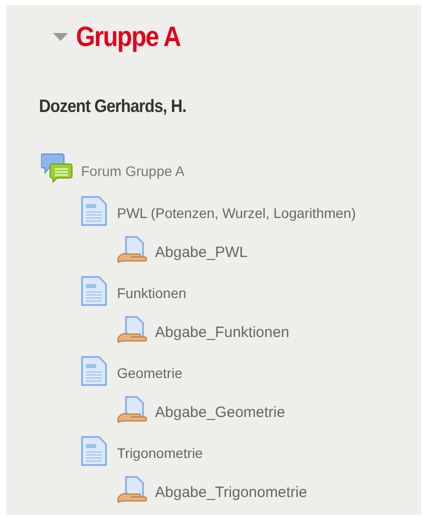 Image resolution: width=422 pixels, height=517 pixels. What do you see at coordinates (222, 334) in the screenshot?
I see `activity-link: Abgabe_Funktionen` at bounding box center [222, 334].